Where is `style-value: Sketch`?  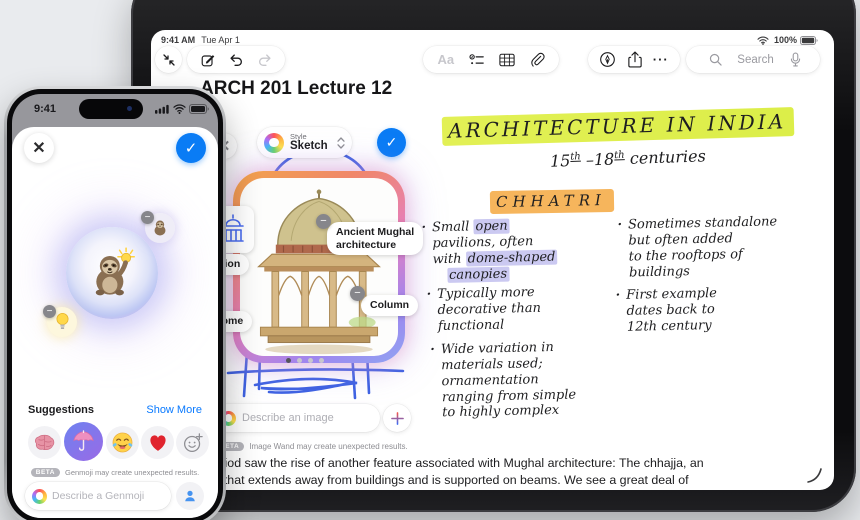
style-value: Sketch is located at coordinates (309, 146).